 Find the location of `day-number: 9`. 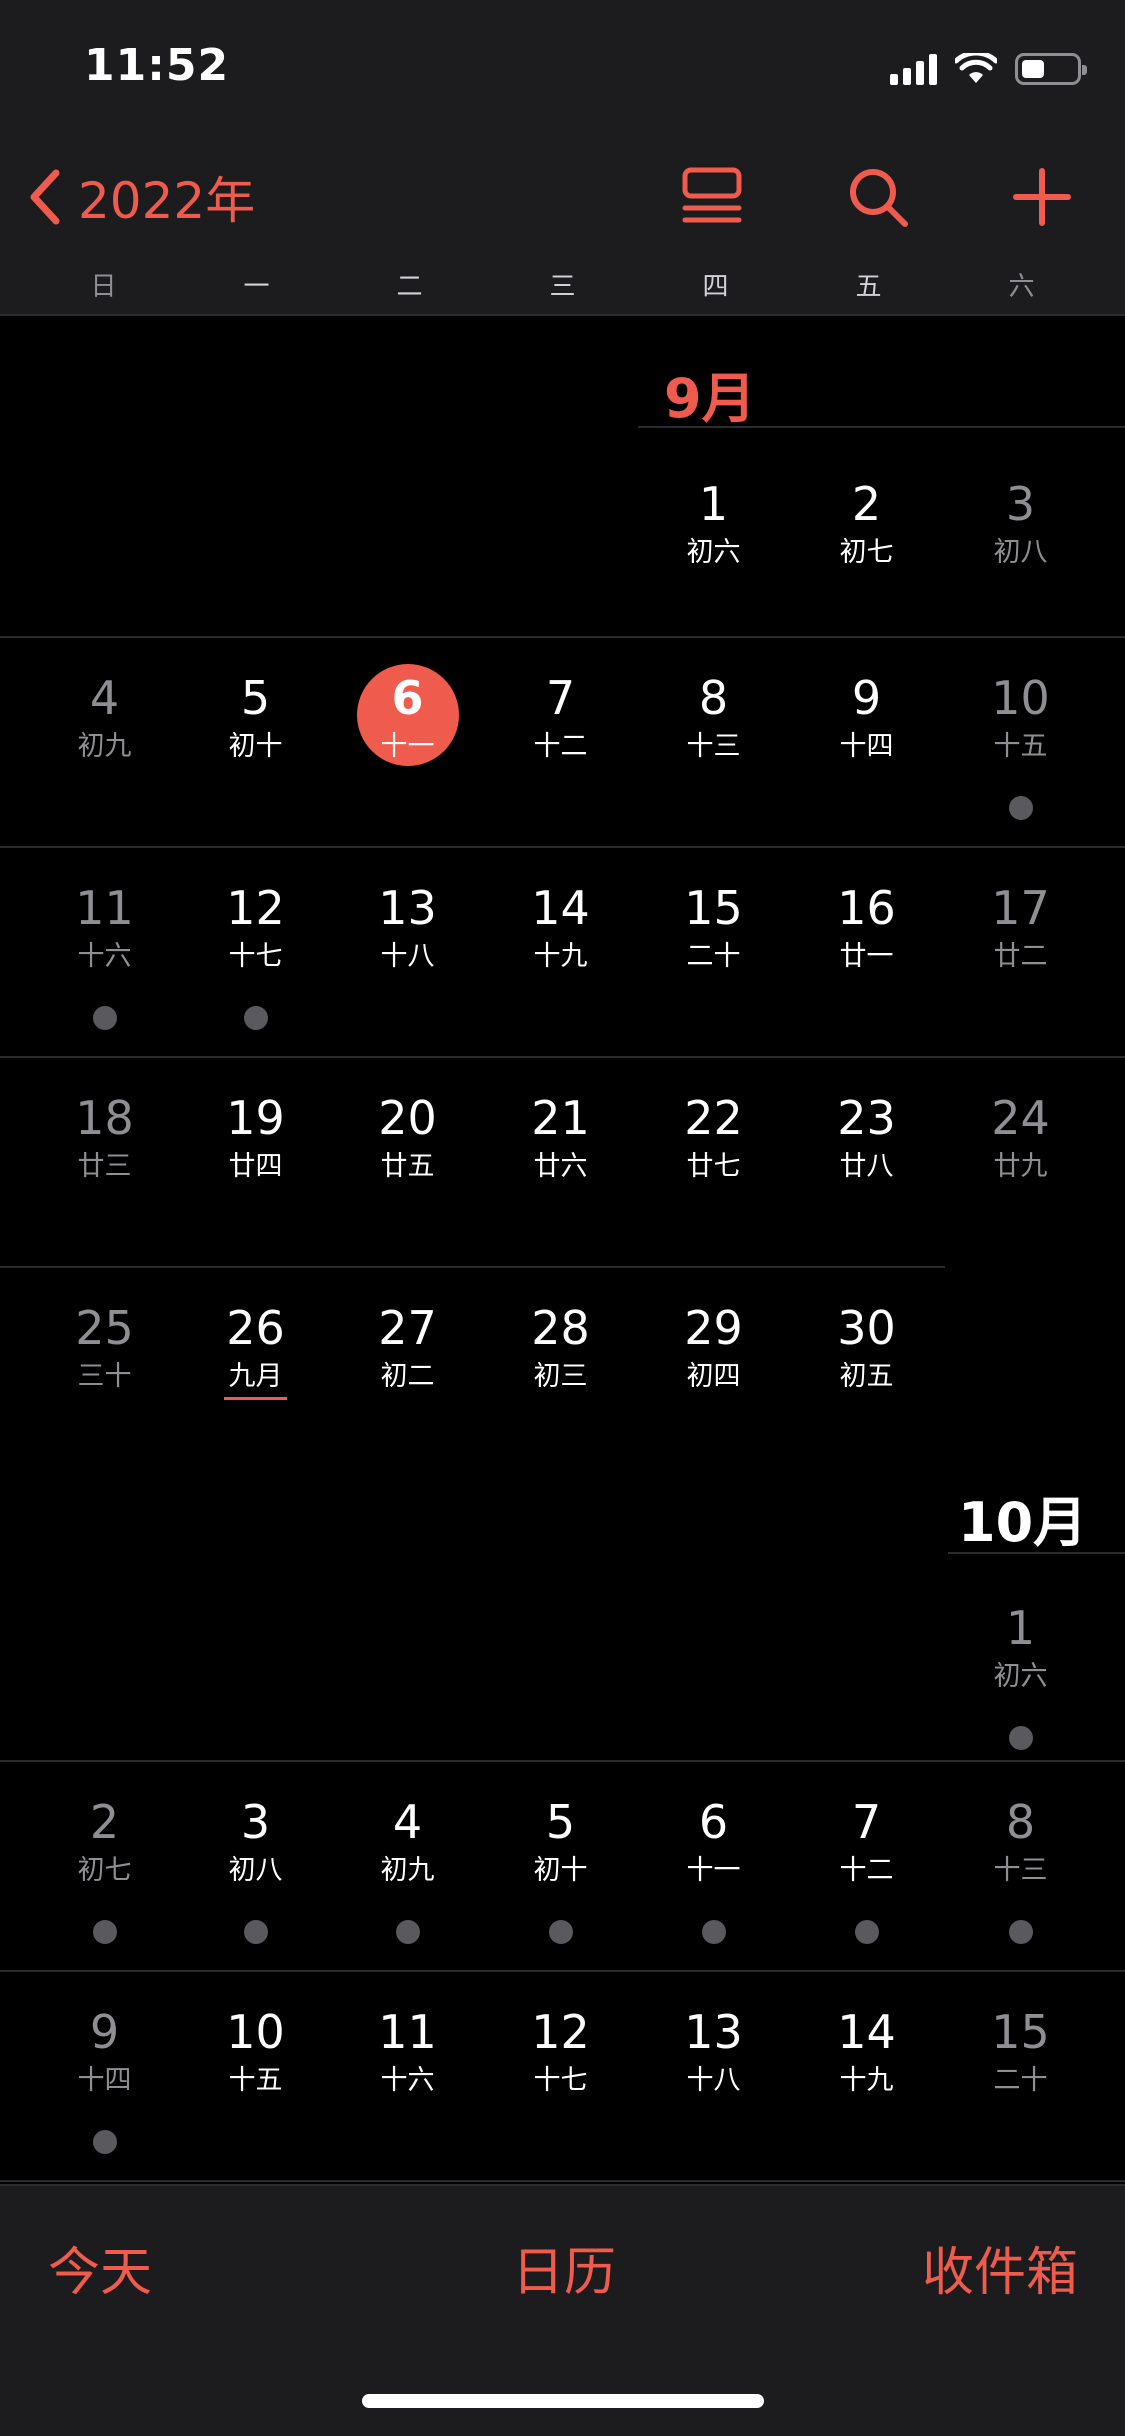

day-number: 9 is located at coordinates (104, 2032).